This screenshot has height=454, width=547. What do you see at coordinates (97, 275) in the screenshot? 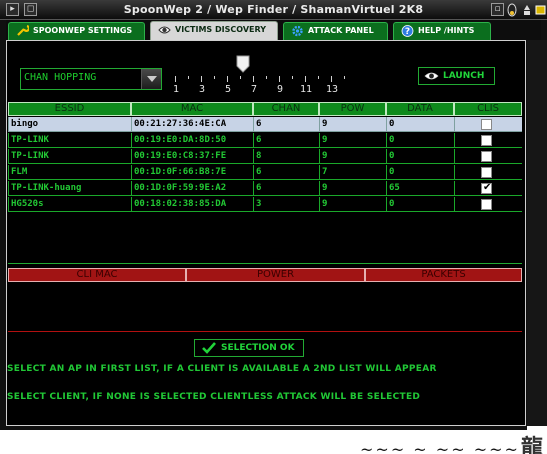
I see `column-header-cli-mac: CLI MAC` at bounding box center [97, 275].